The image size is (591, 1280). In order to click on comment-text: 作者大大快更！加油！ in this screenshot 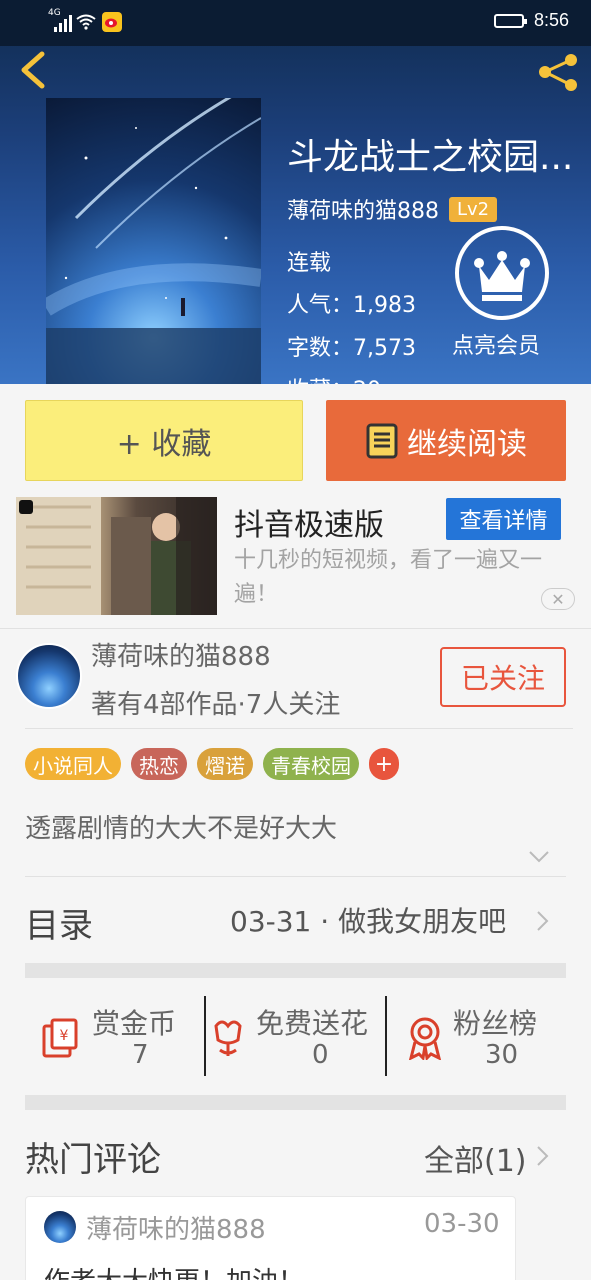, I will do `click(174, 1270)`.